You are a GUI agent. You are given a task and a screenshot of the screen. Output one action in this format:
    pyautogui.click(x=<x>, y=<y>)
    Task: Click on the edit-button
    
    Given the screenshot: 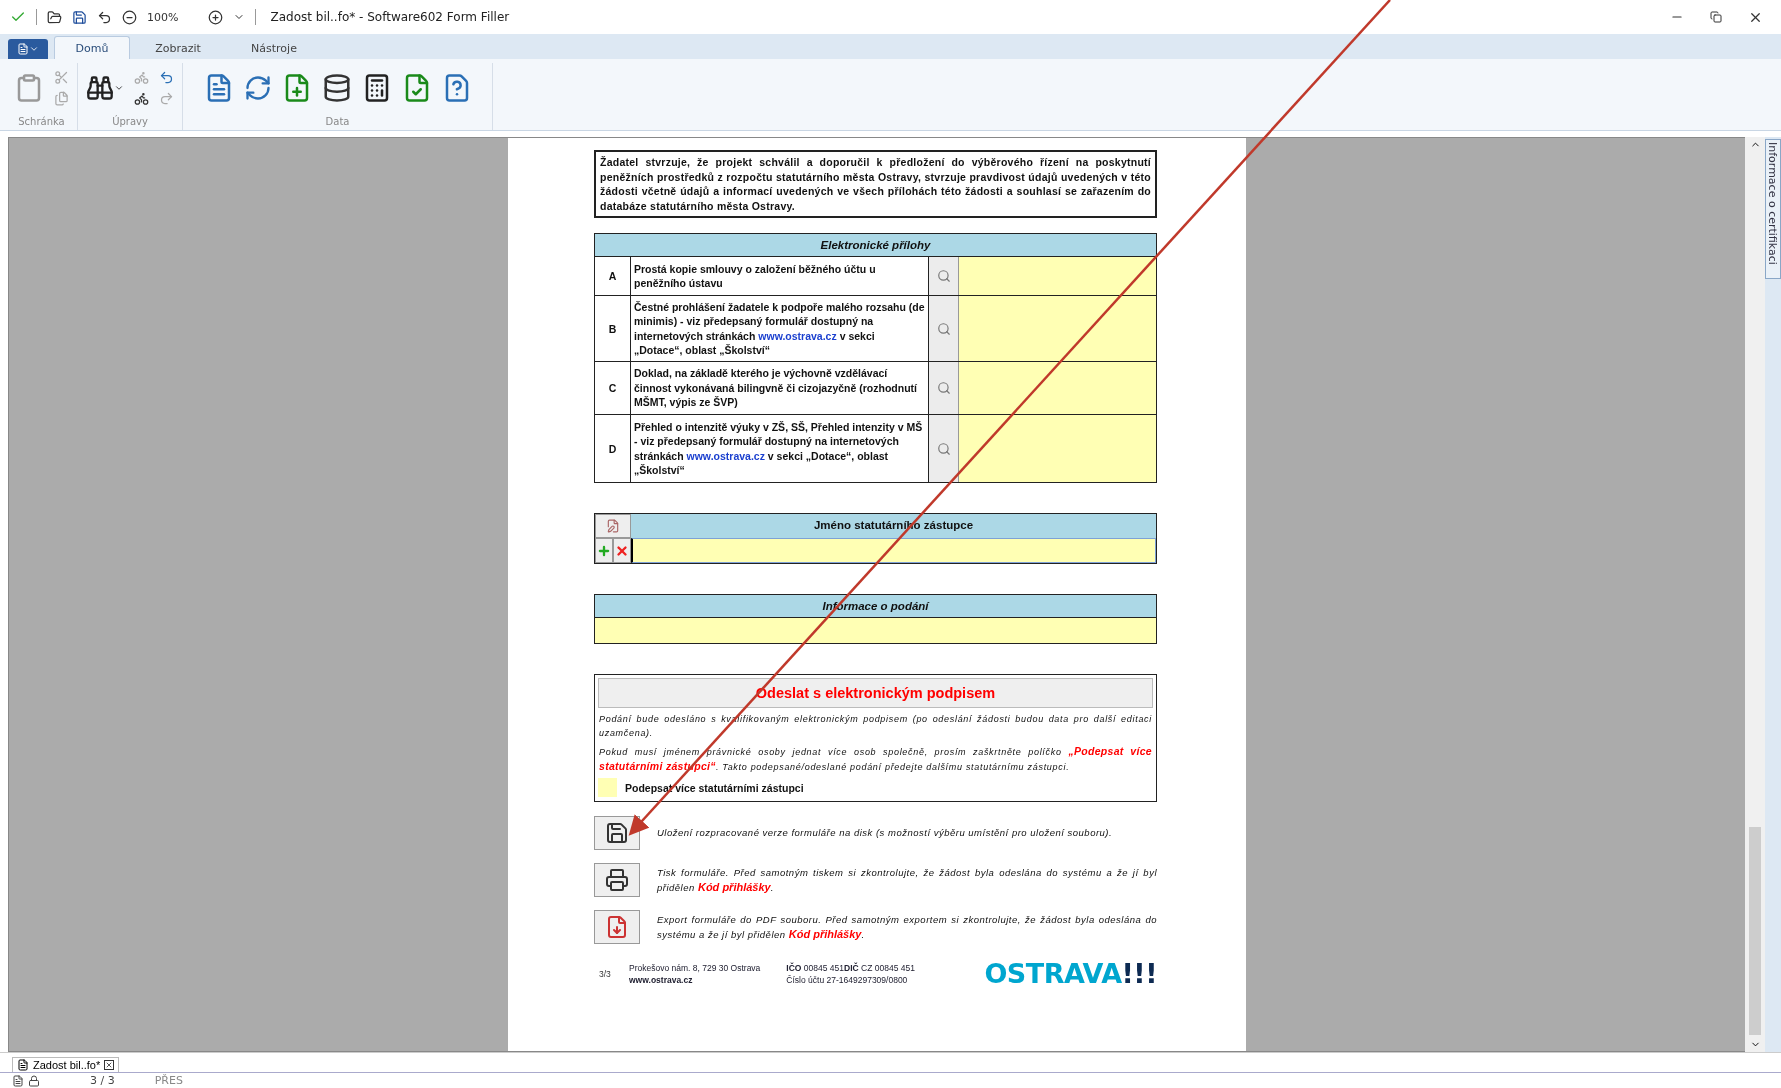 What is the action you would take?
    pyautogui.click(x=613, y=526)
    